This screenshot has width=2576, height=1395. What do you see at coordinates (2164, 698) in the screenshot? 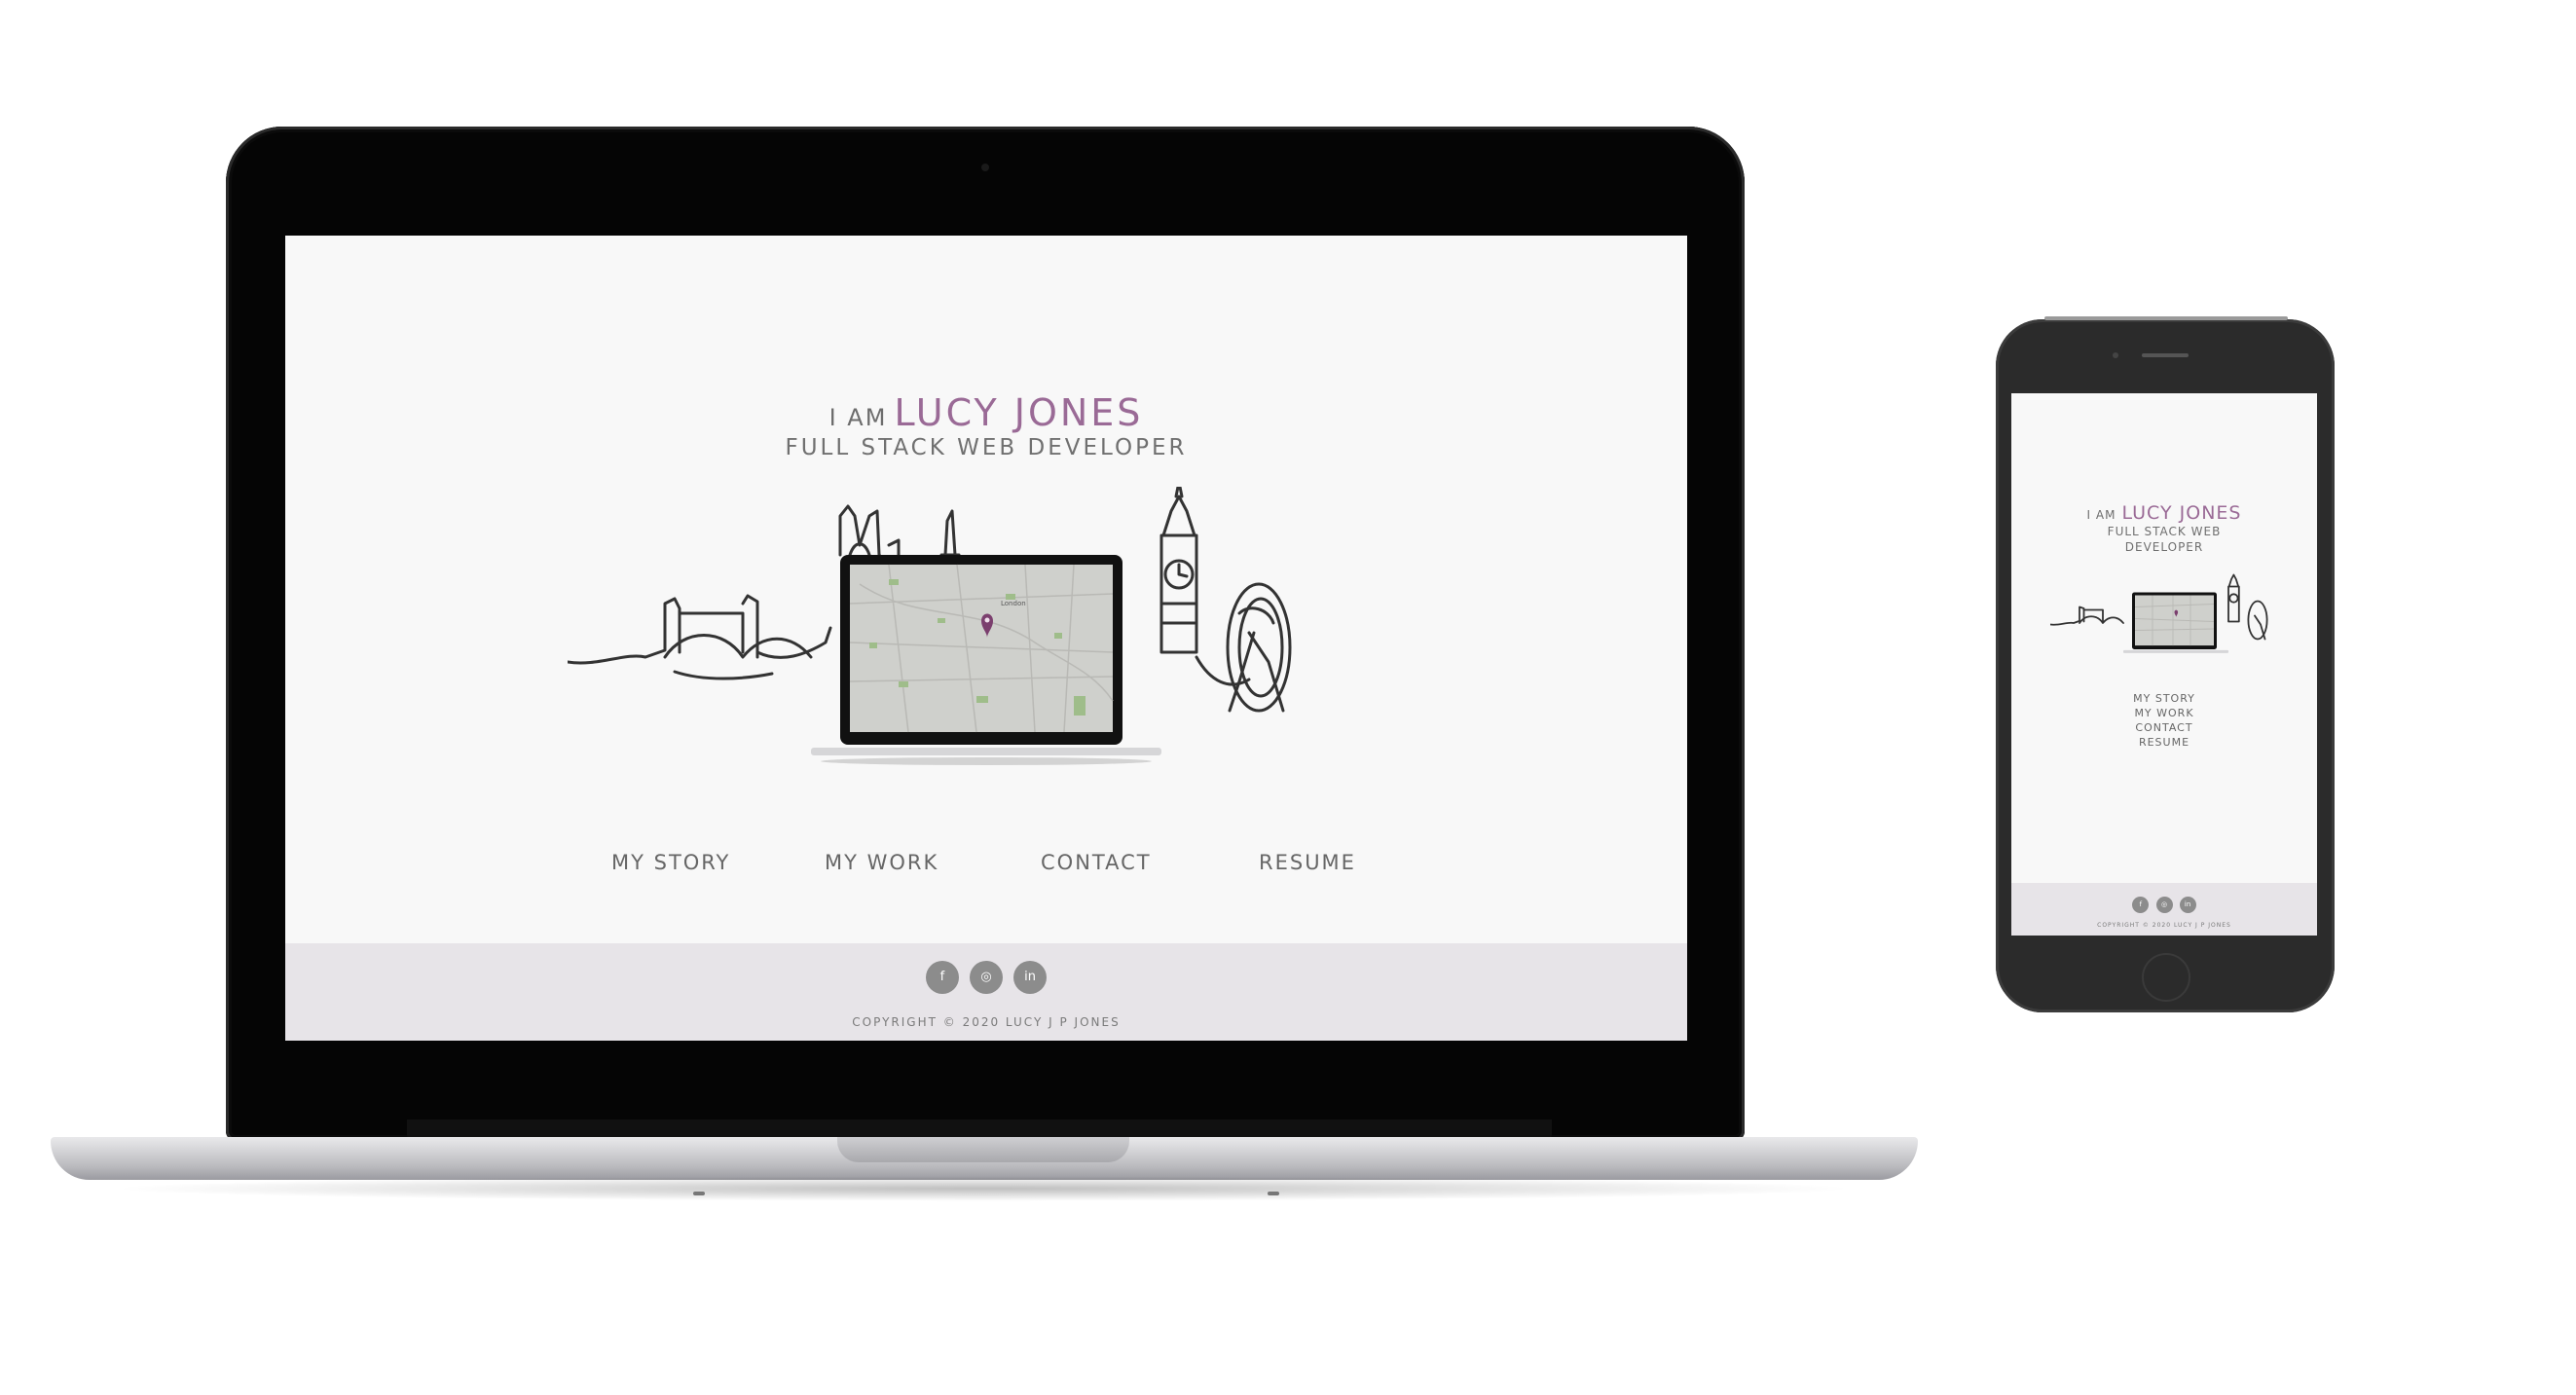
I see `phone-nav-my-story: MY STORY` at bounding box center [2164, 698].